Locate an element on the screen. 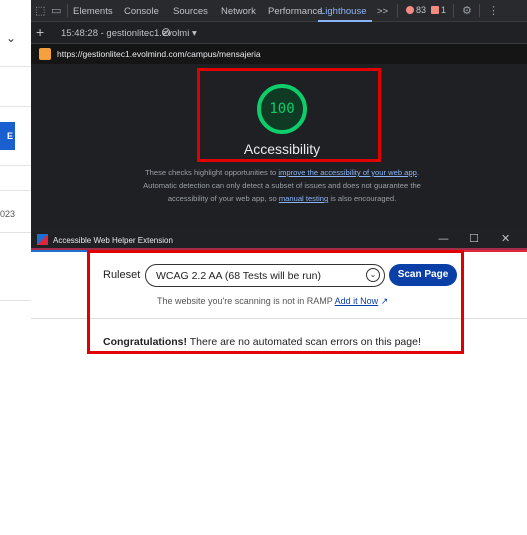 This screenshot has height=535, width=527. extension-title: Accessible Web Helper Extension is located at coordinates (113, 240).